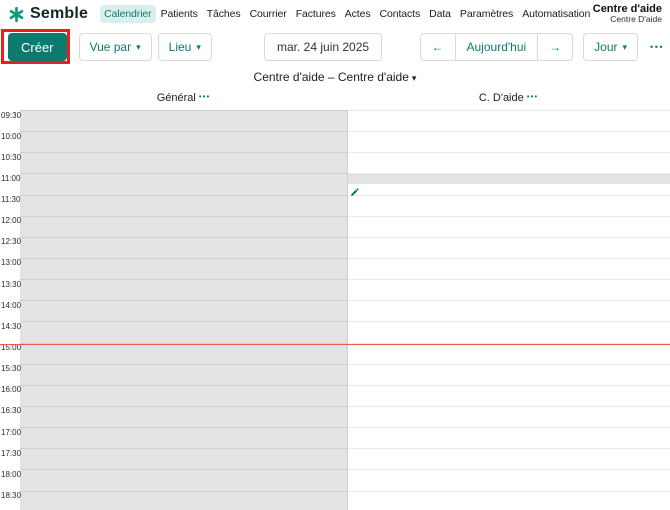 This screenshot has height=510, width=670. What do you see at coordinates (11, 289) in the screenshot?
I see `time-cell: 13:30` at bounding box center [11, 289].